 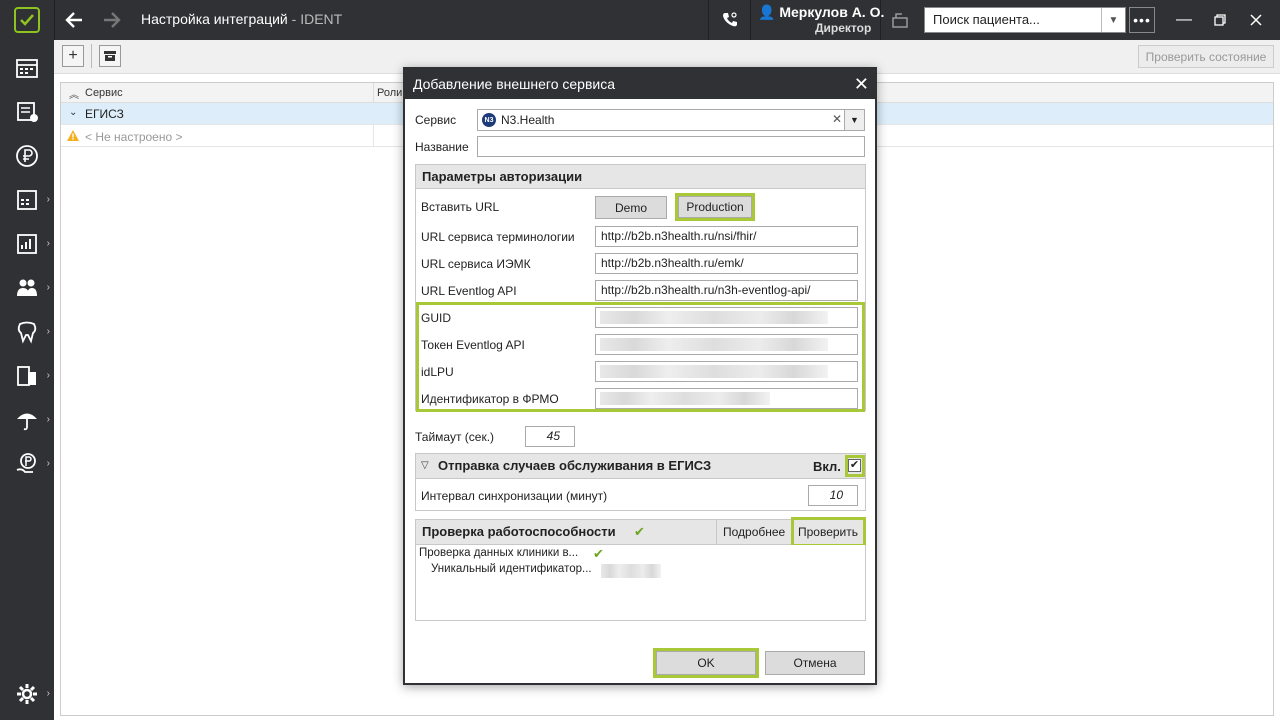 I want to click on timeout-label: Таймаут (сек.), so click(x=455, y=437).